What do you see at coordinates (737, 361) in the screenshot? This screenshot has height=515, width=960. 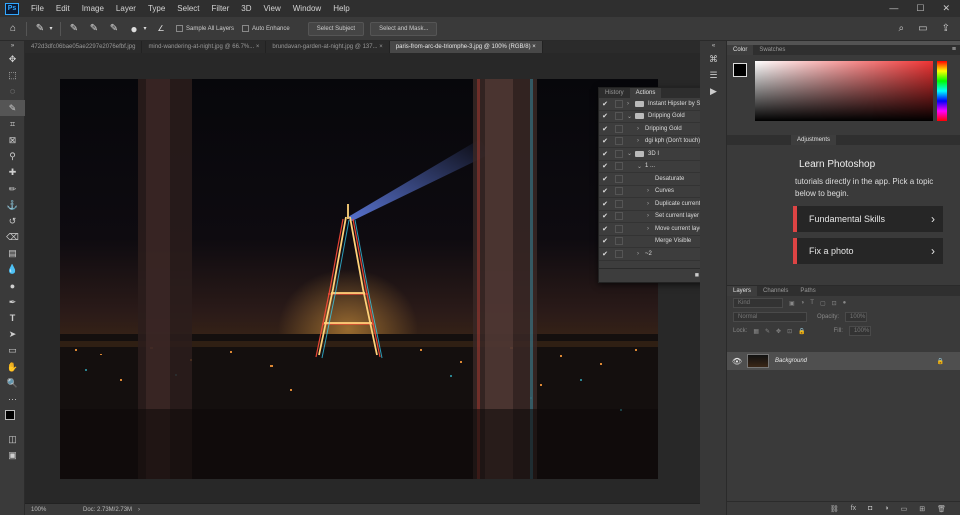 I see `eye-icon: 👁` at bounding box center [737, 361].